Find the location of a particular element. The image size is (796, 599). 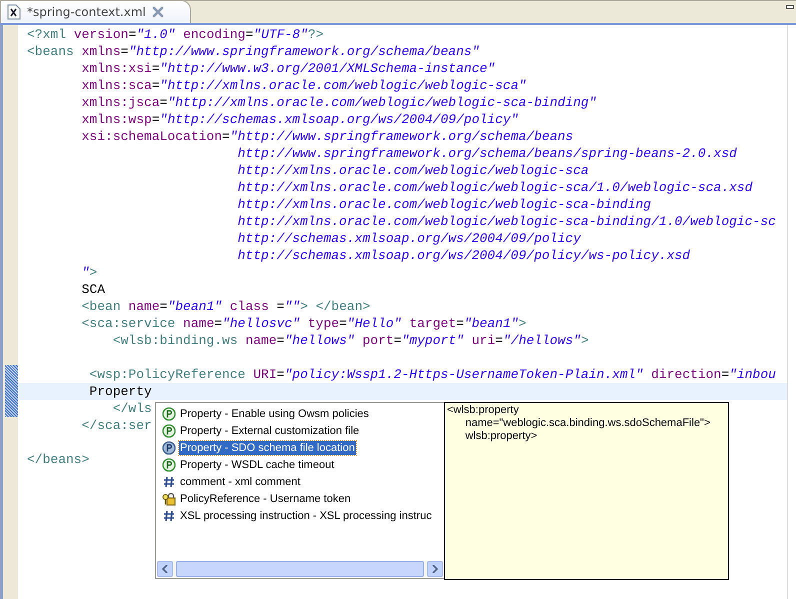

tab-title: *spring-context.xml is located at coordinates (86, 12).